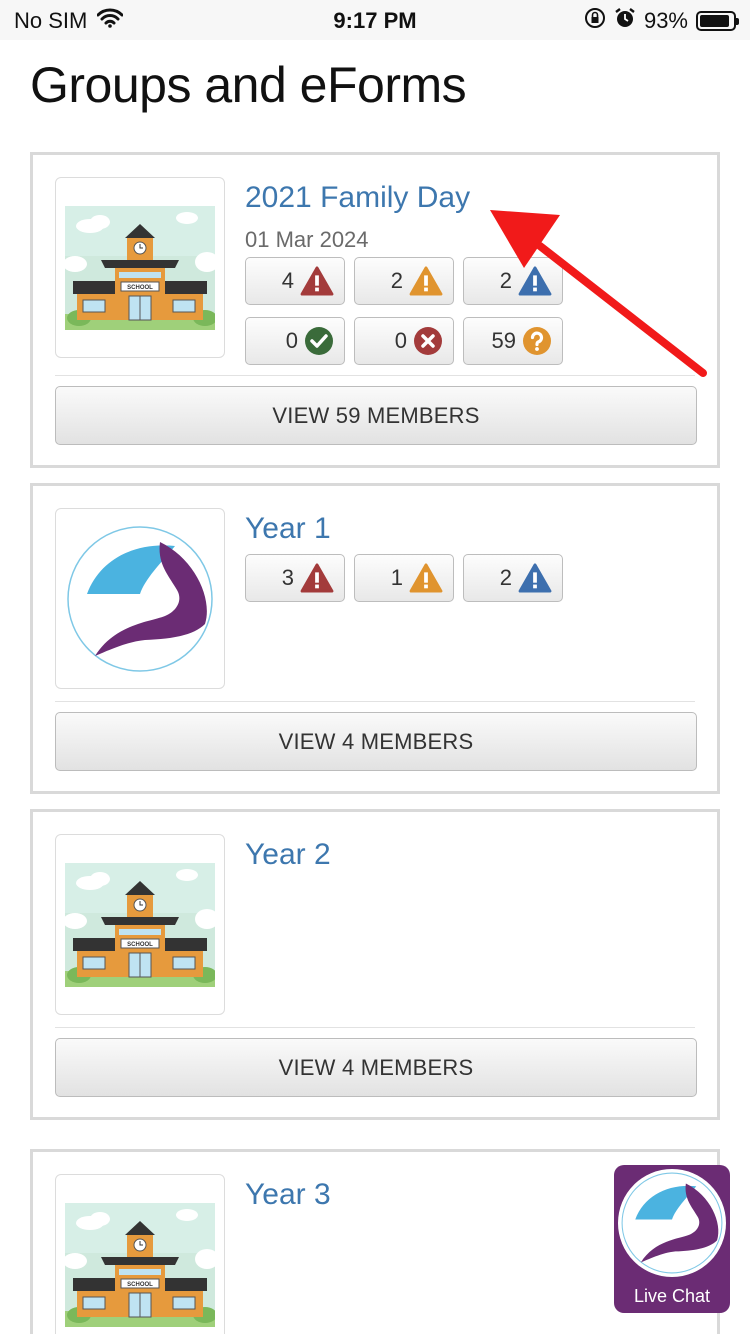  I want to click on stat-urgent: 3, so click(295, 578).